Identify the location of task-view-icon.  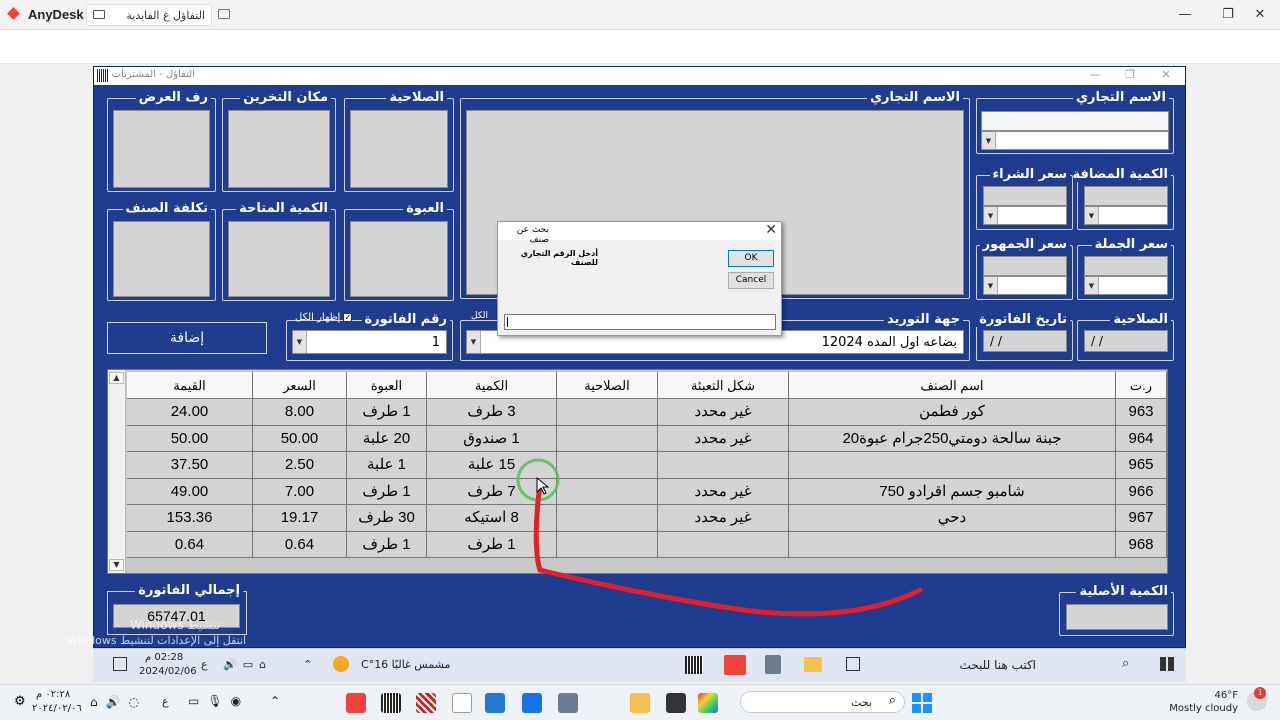
(853, 664).